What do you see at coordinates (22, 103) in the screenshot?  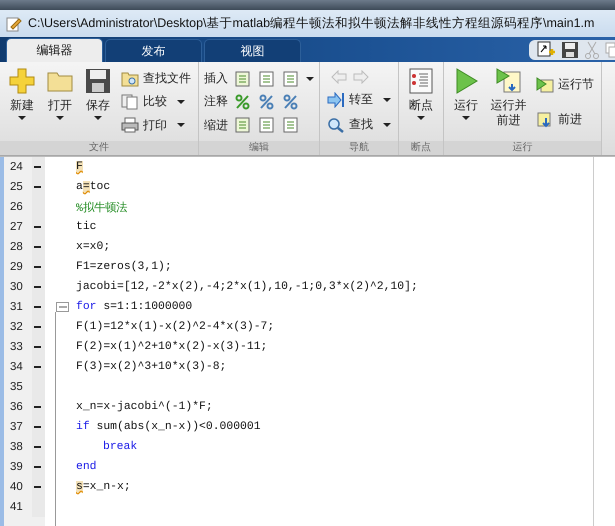 I see `ribbon-button: 新建` at bounding box center [22, 103].